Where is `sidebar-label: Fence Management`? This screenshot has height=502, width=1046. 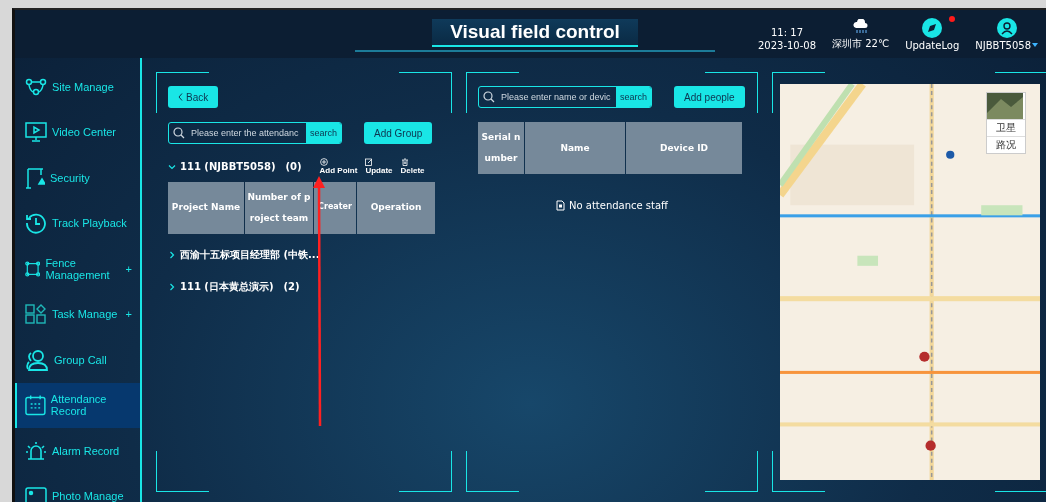
sidebar-label: Fence Management is located at coordinates (78, 268).